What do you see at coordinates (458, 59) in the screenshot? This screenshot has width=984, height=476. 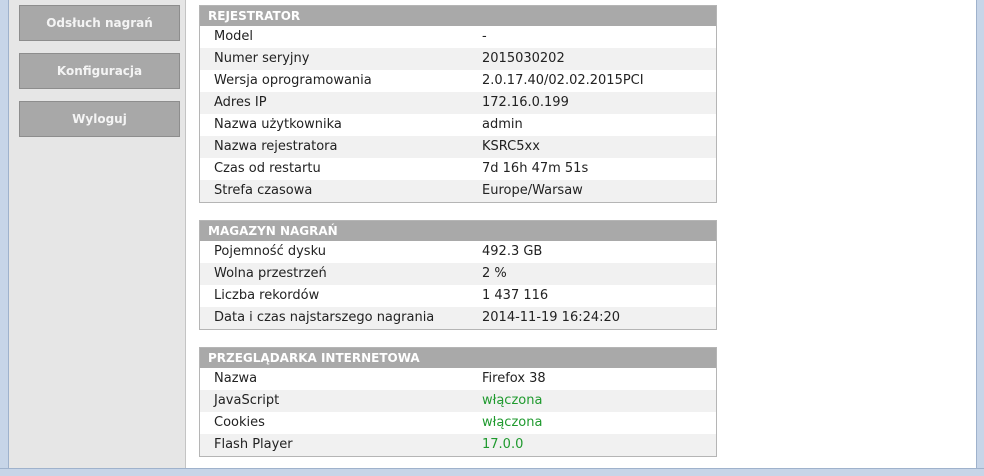 I see `table-row: Numer seryjny 2015030202` at bounding box center [458, 59].